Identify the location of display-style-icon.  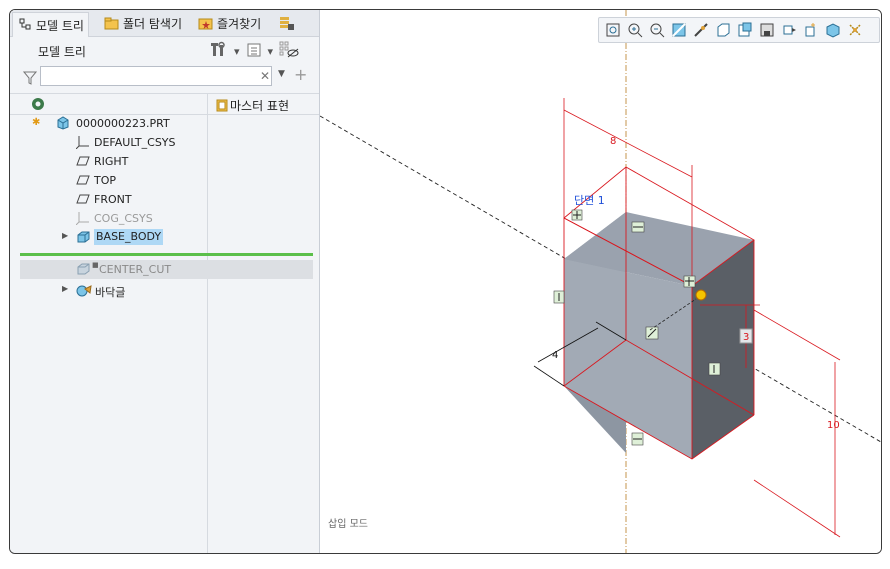
(722, 30).